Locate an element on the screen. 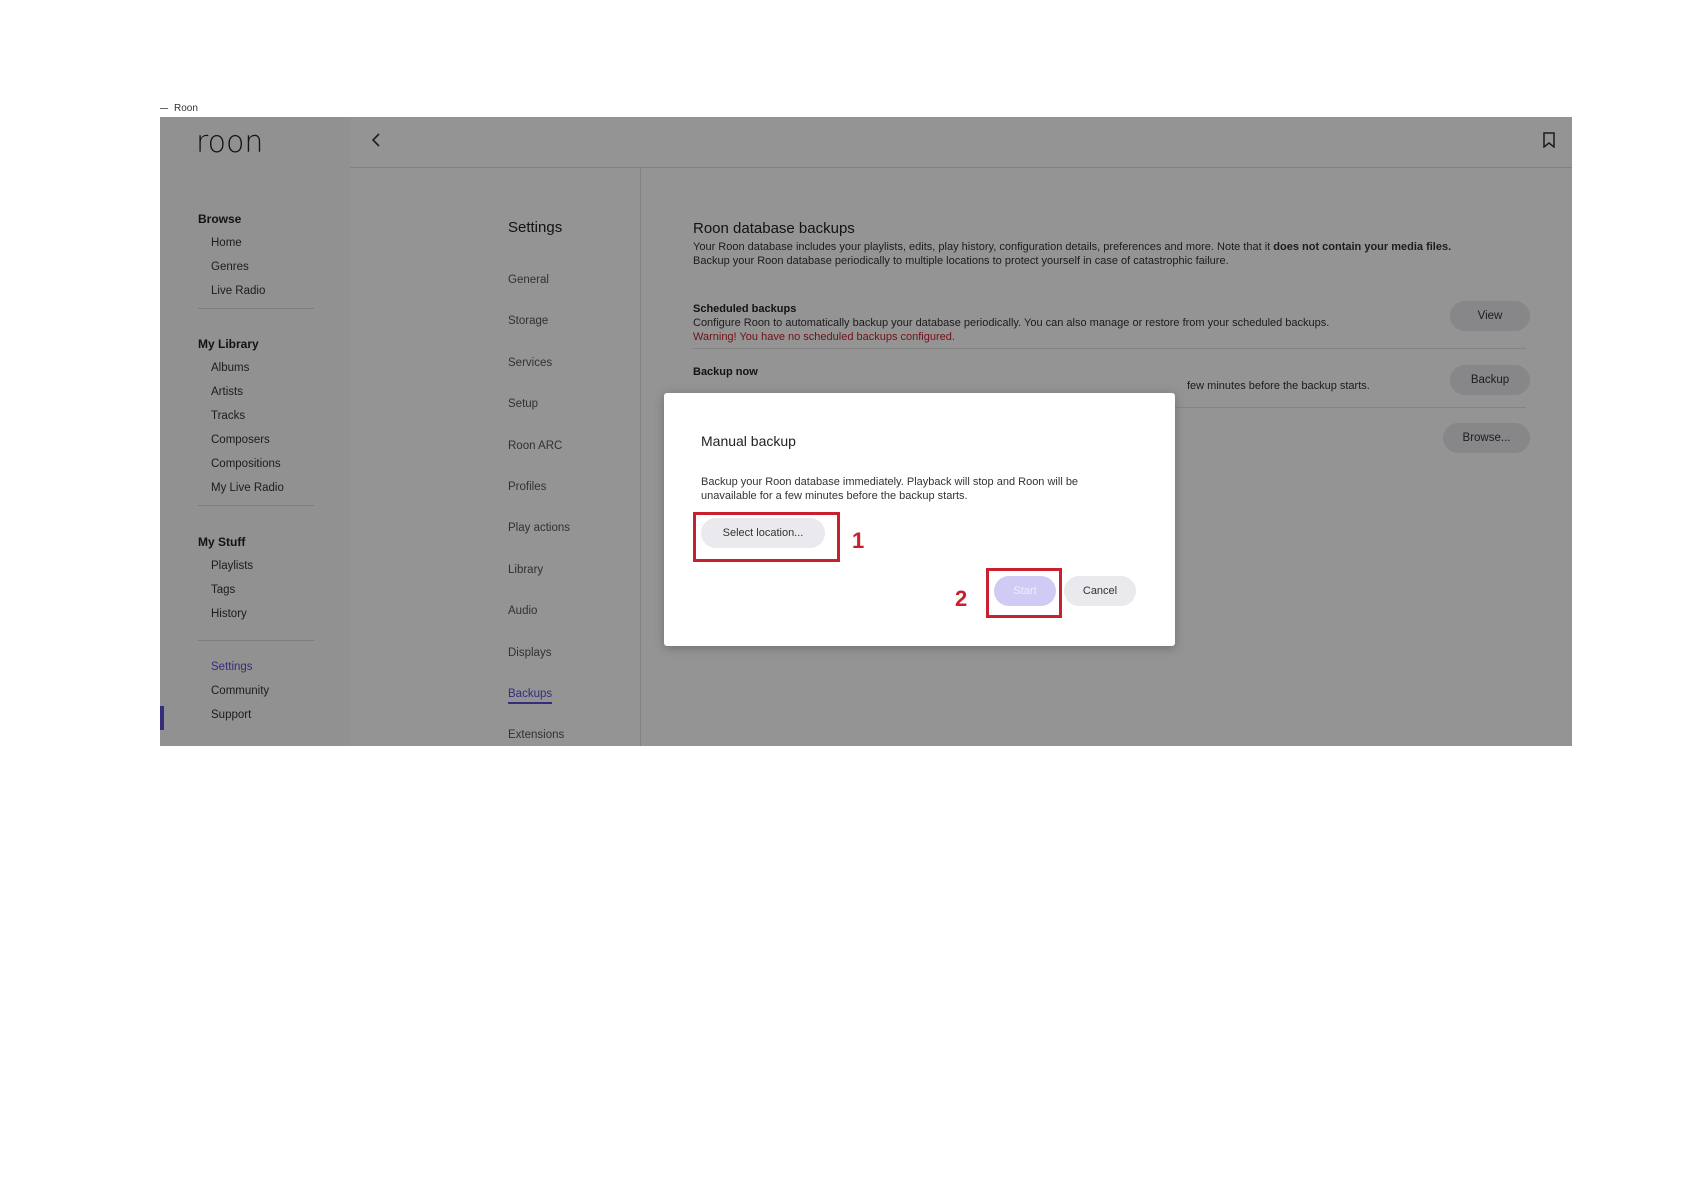 The width and height of the screenshot is (1684, 1191). cancel-button: Cancel is located at coordinates (1100, 591).